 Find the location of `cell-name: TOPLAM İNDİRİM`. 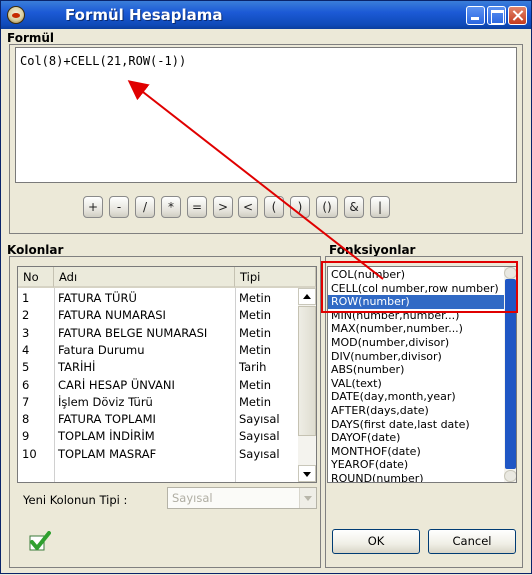

cell-name: TOPLAM İNDİRİM is located at coordinates (106, 436).